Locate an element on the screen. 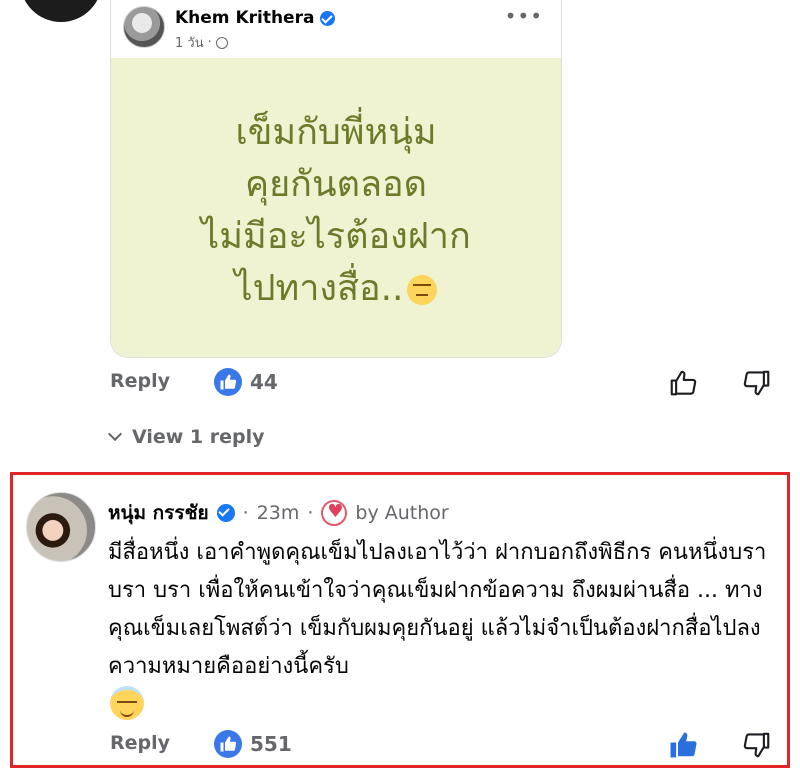  post-line: ไปทางสื่อ.. is located at coordinates (319, 288).